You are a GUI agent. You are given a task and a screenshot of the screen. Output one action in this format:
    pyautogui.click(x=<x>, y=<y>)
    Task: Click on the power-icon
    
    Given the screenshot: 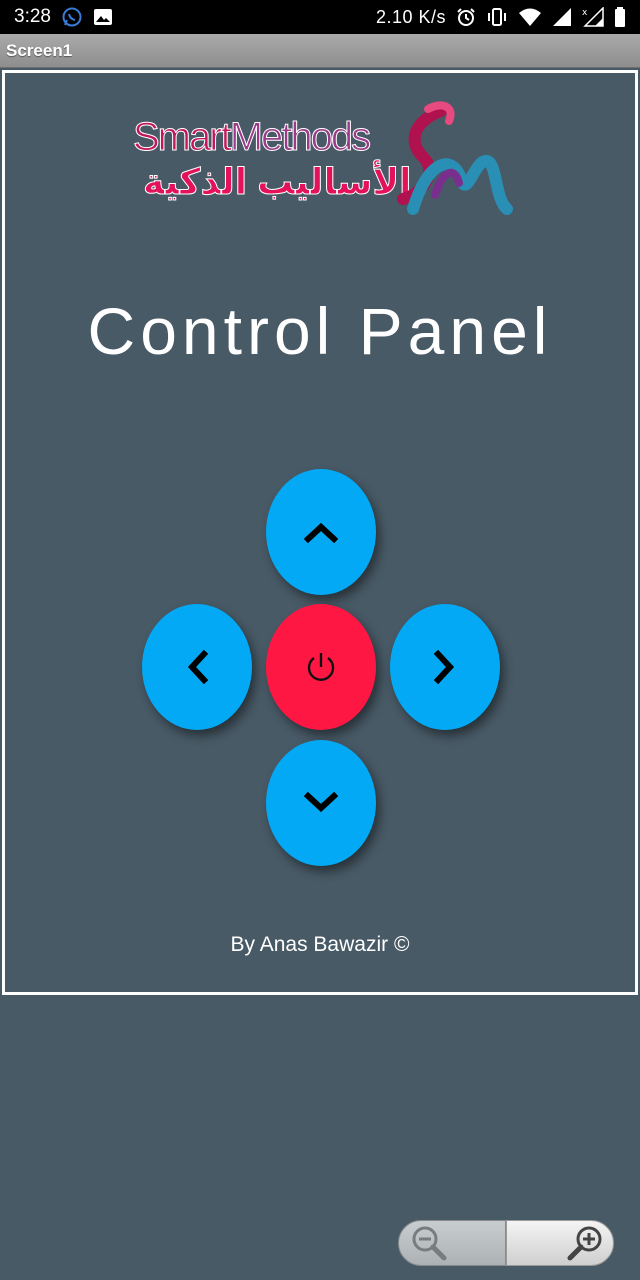 What is the action you would take?
    pyautogui.click(x=321, y=667)
    